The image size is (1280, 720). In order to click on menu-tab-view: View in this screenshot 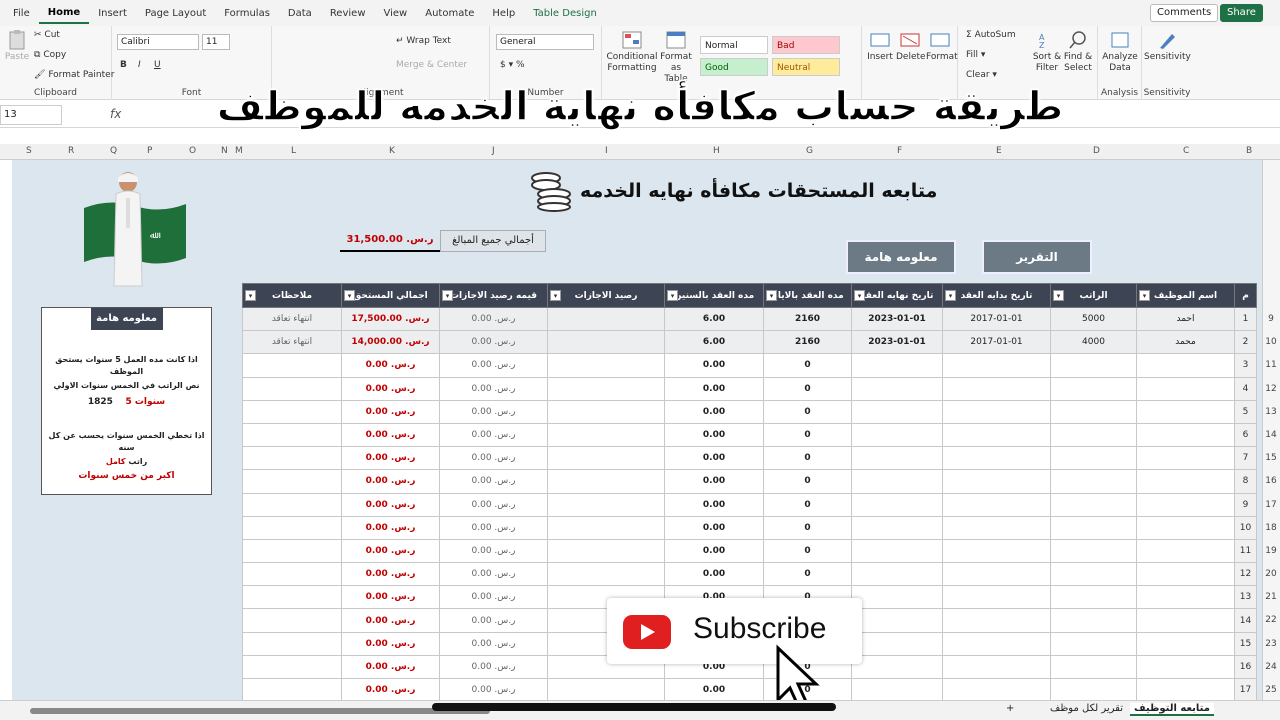, I will do `click(396, 13)`.